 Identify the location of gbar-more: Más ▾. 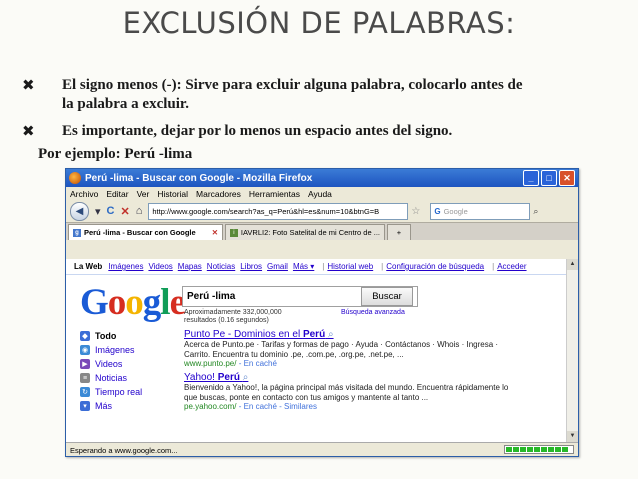
(303, 266).